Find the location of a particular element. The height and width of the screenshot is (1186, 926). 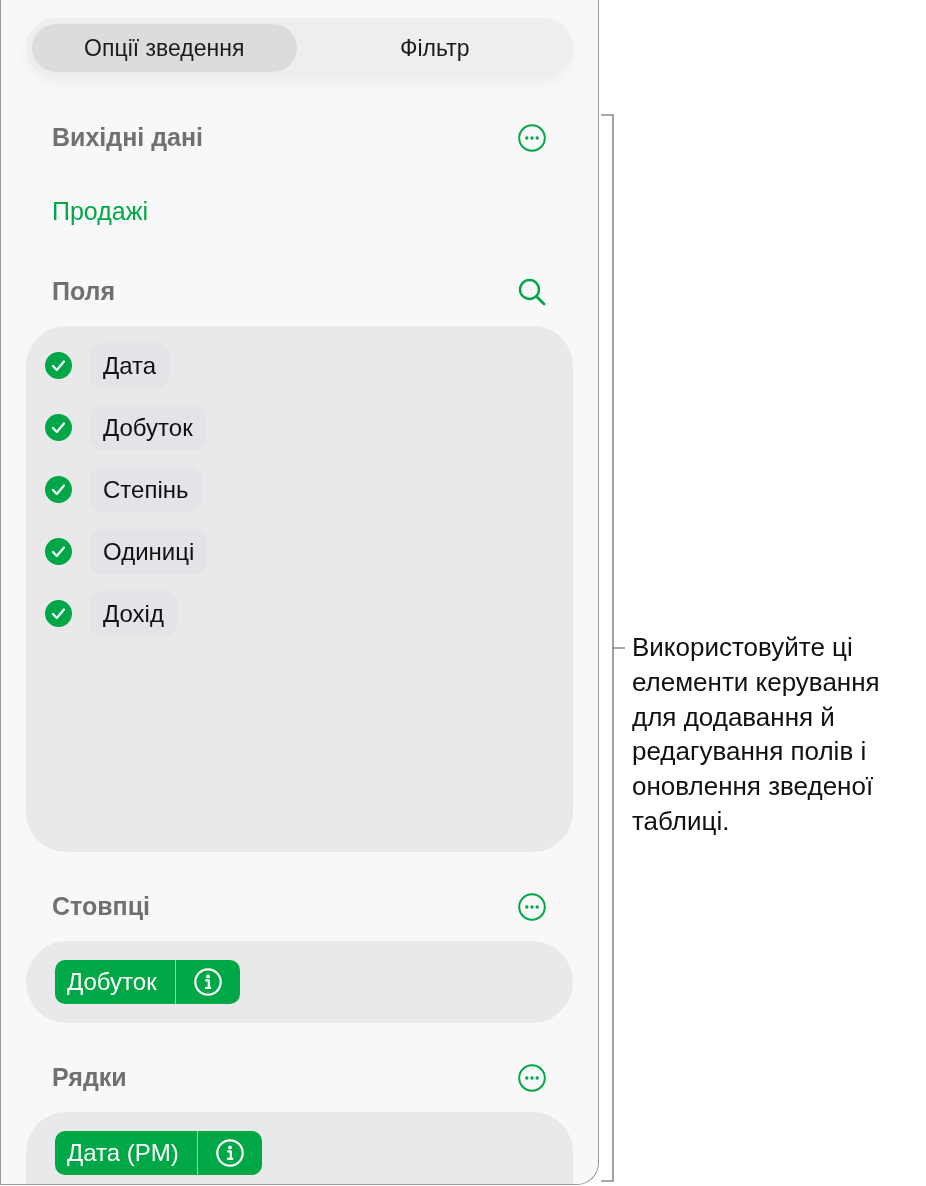

field-label: Степінь is located at coordinates (146, 489).